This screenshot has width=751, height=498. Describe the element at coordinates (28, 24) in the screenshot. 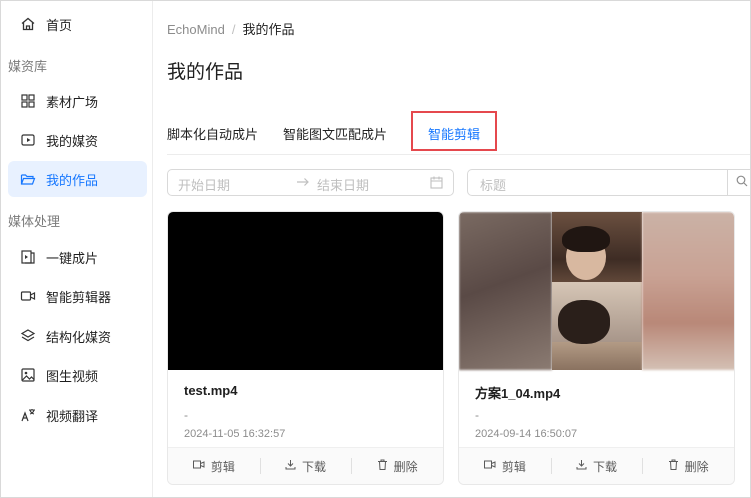

I see `home-icon` at that location.